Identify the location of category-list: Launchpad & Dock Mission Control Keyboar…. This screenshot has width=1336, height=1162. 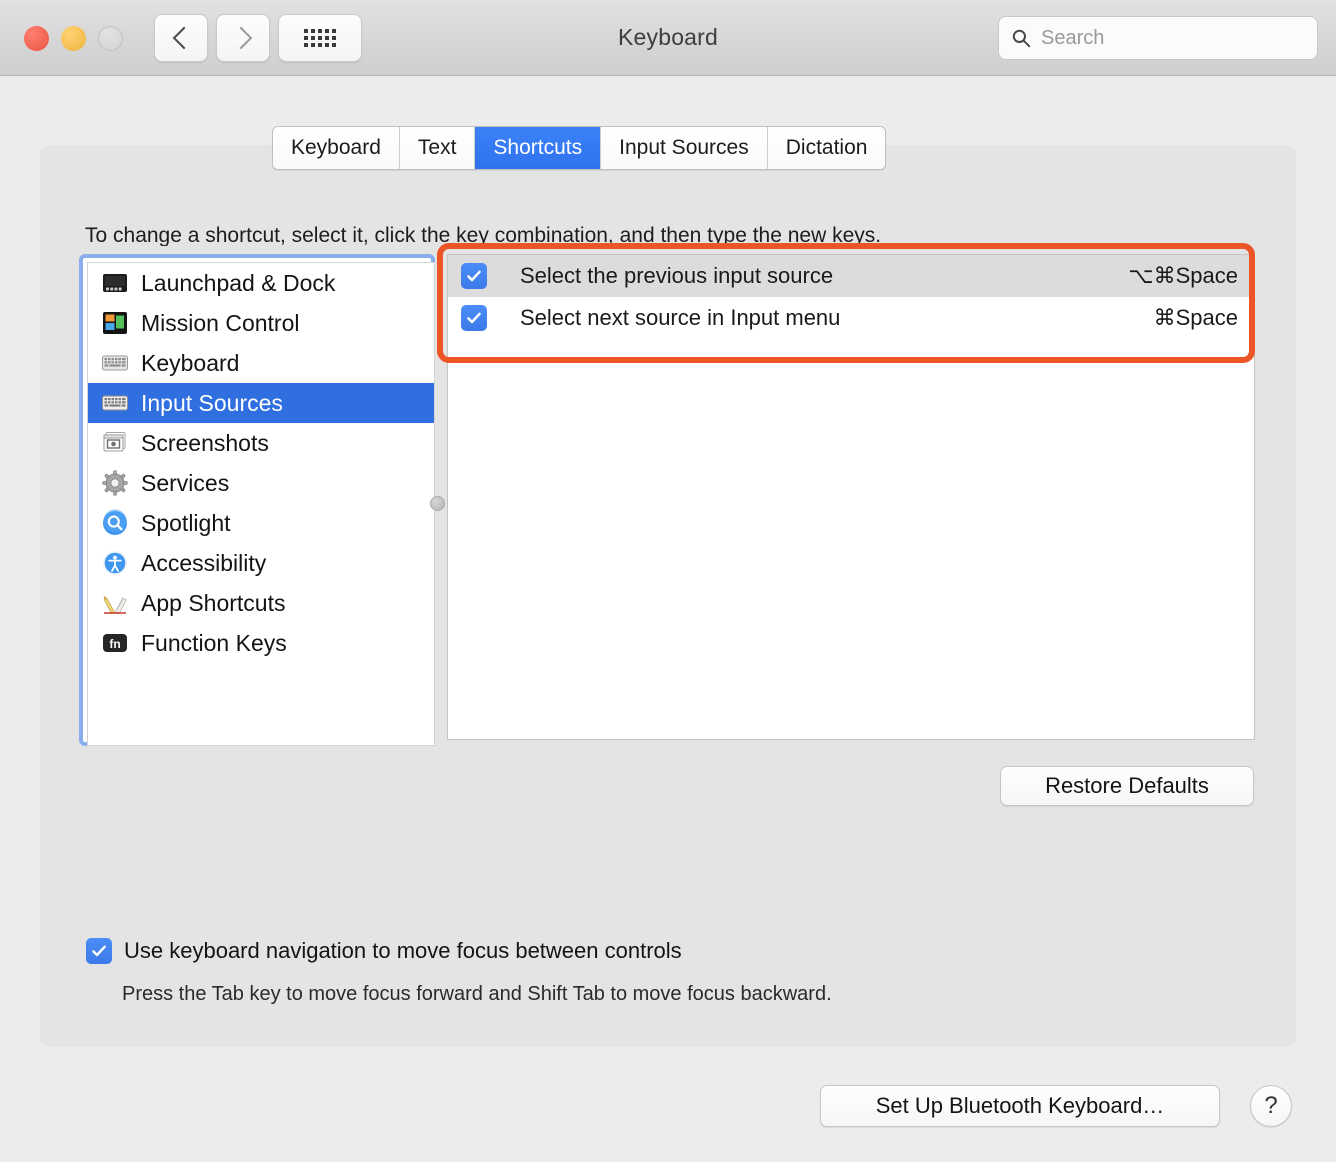
(261, 504).